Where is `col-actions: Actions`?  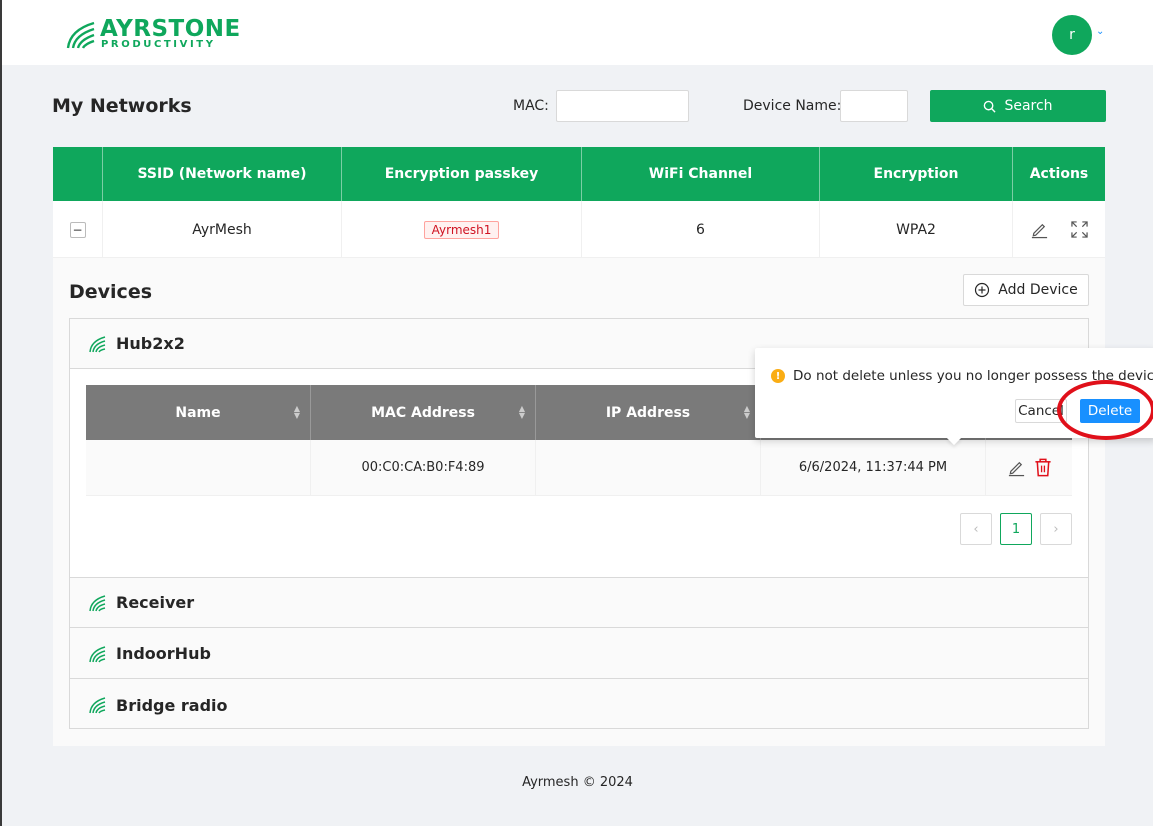 col-actions: Actions is located at coordinates (1059, 174).